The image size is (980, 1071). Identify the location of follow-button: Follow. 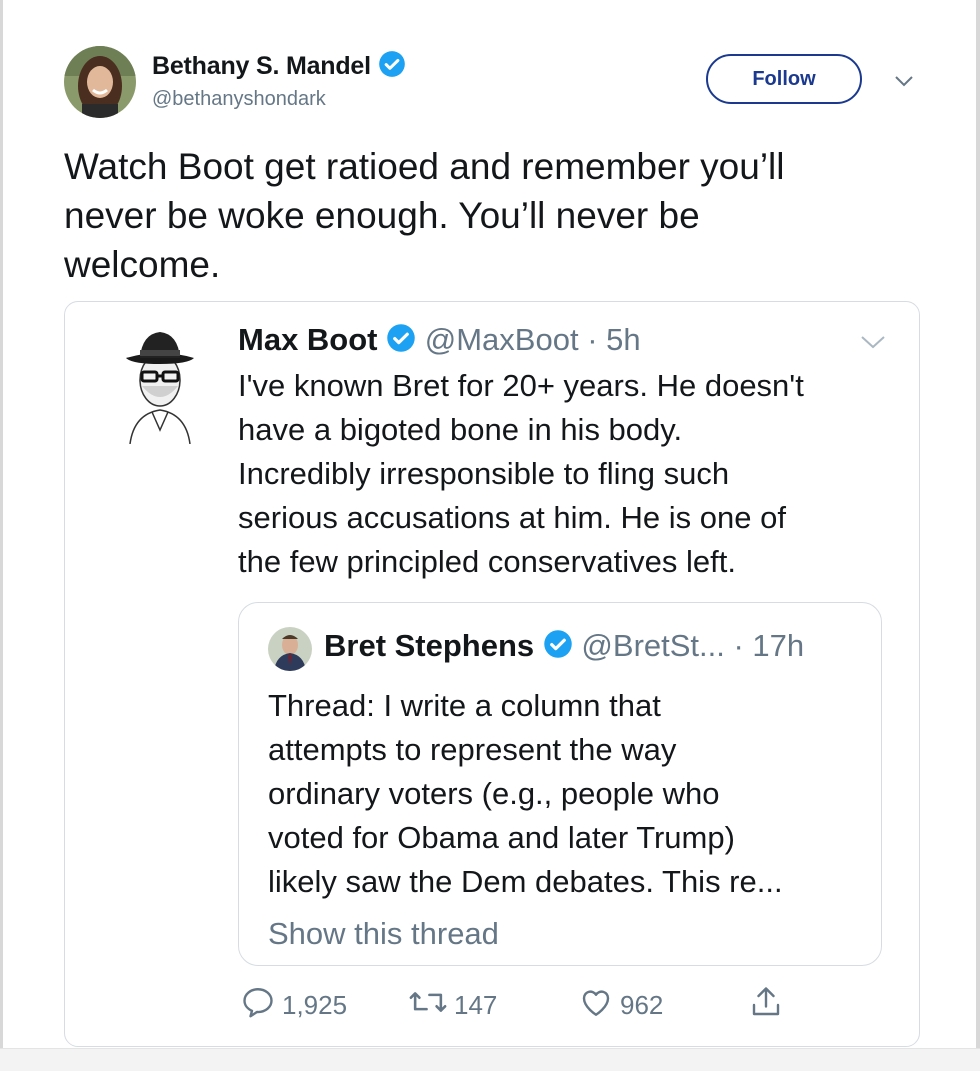
(784, 79).